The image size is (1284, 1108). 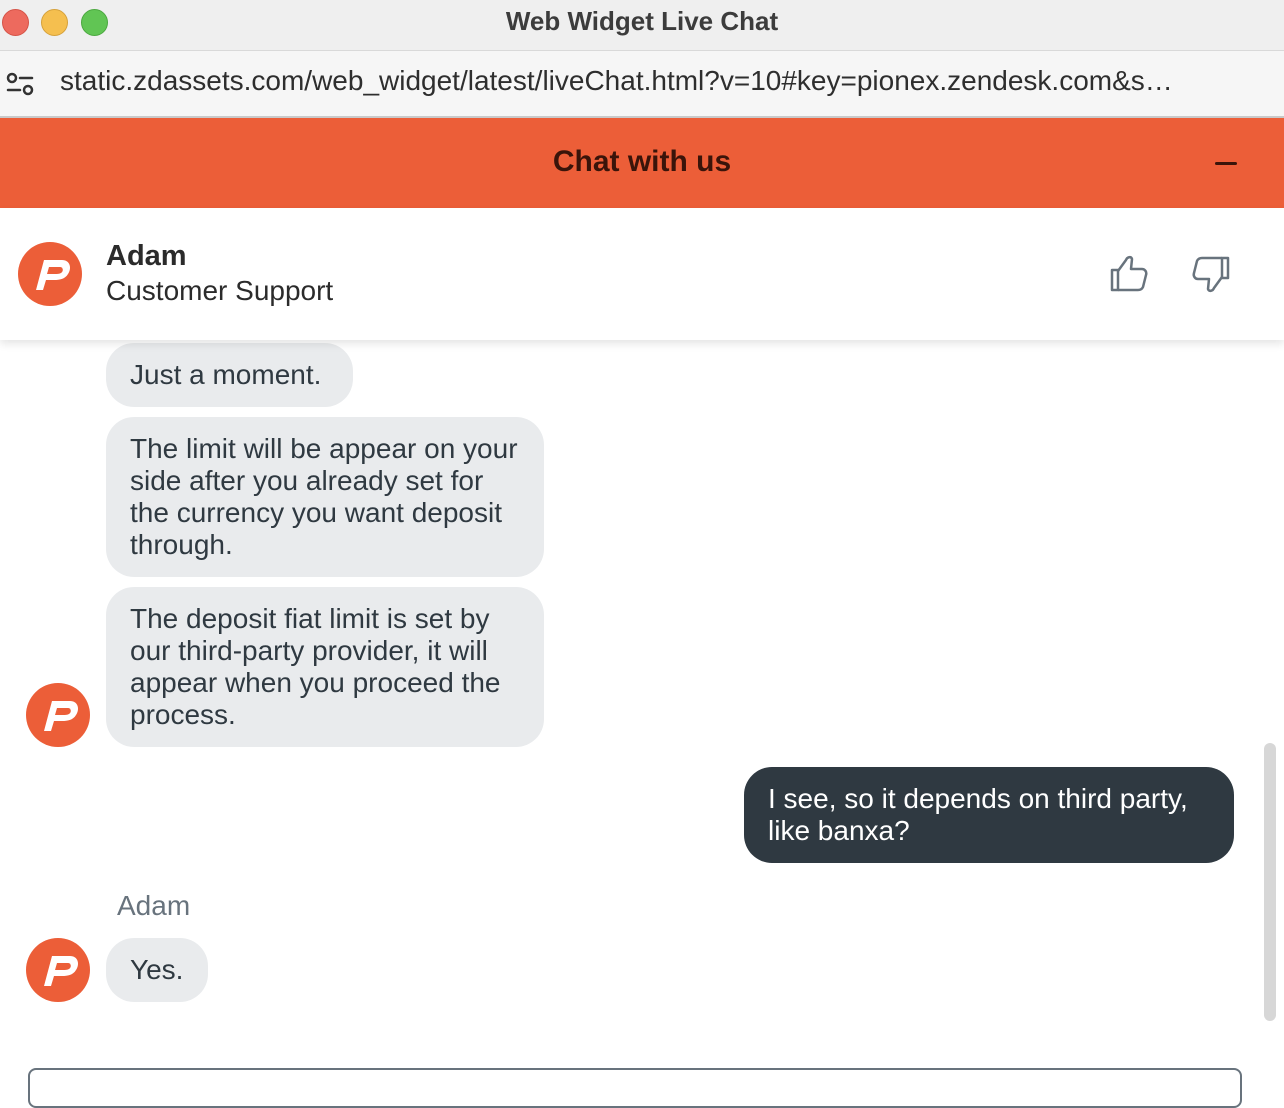 What do you see at coordinates (1128, 274) in the screenshot?
I see `thumbs-up-icon` at bounding box center [1128, 274].